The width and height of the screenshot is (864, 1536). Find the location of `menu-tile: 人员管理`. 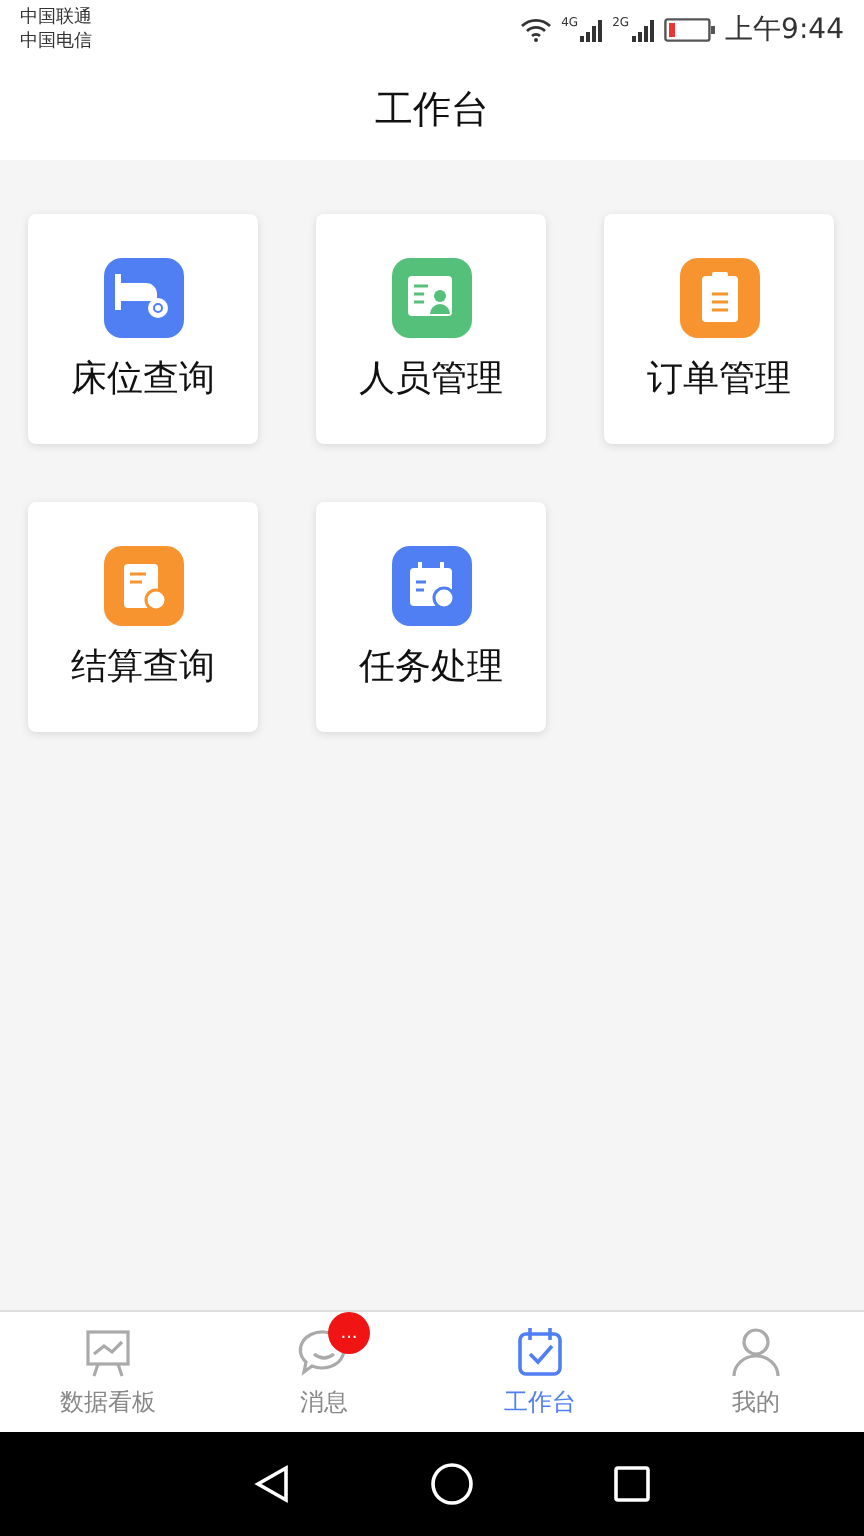

menu-tile: 人员管理 is located at coordinates (431, 329).